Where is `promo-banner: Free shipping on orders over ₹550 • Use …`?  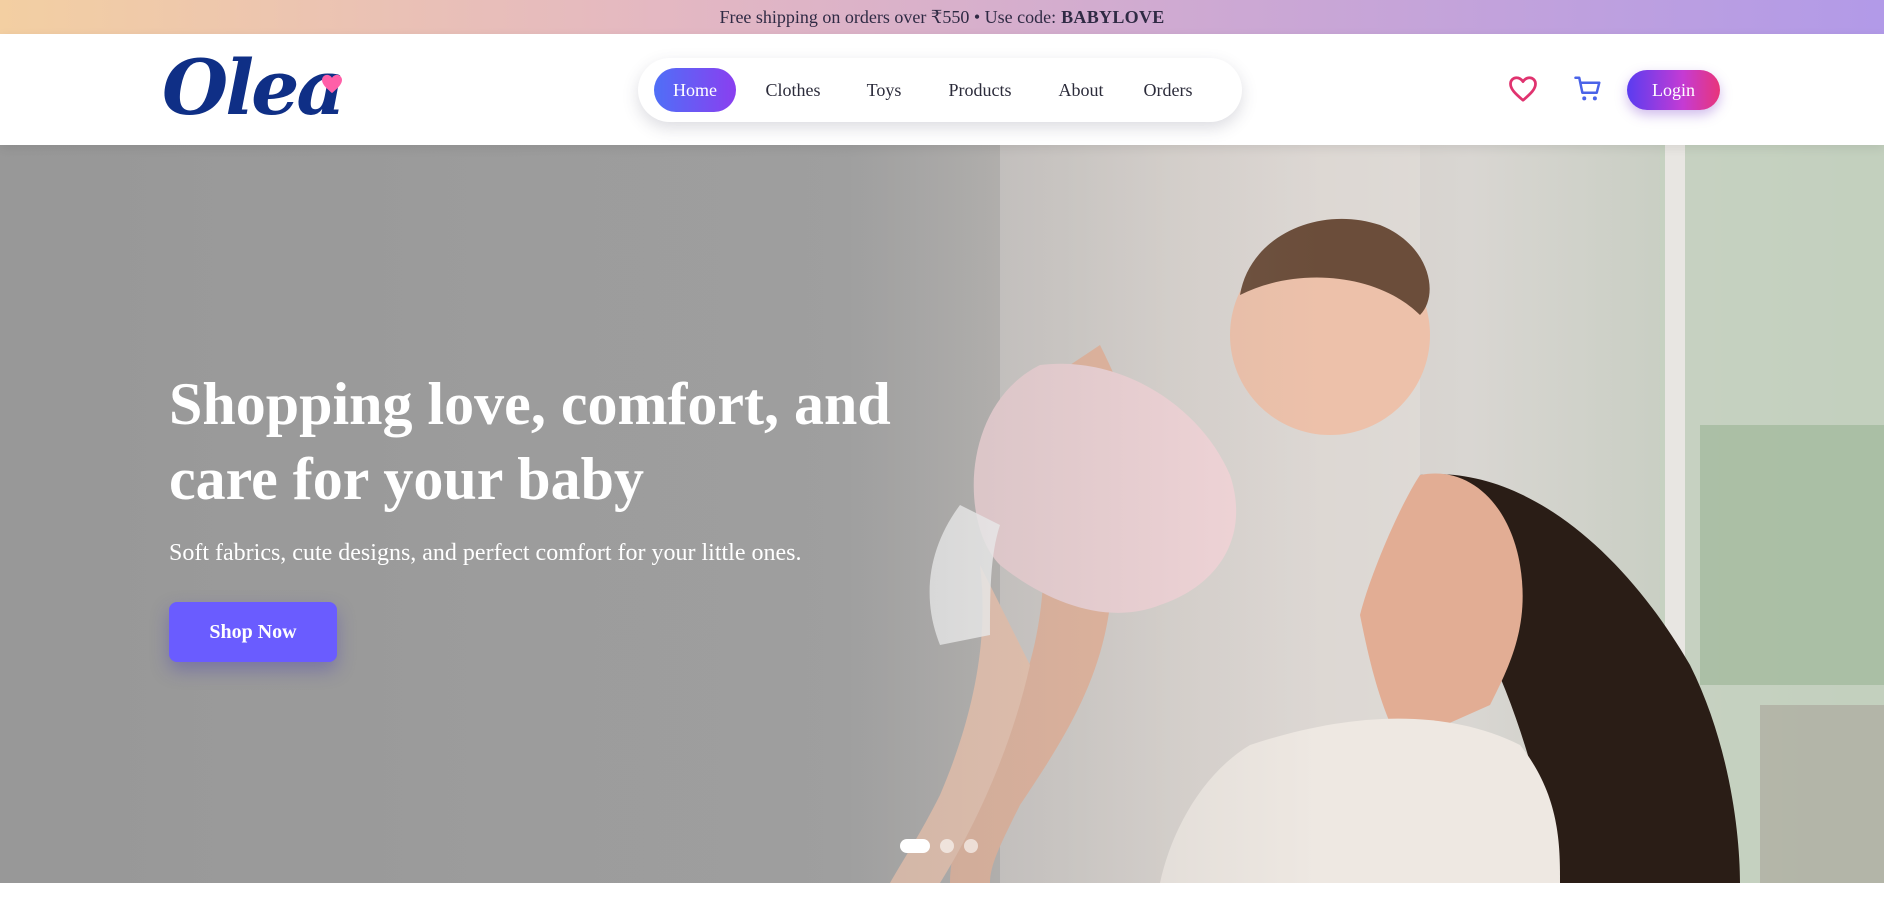 promo-banner: Free shipping on orders over ₹550 • Use … is located at coordinates (942, 17).